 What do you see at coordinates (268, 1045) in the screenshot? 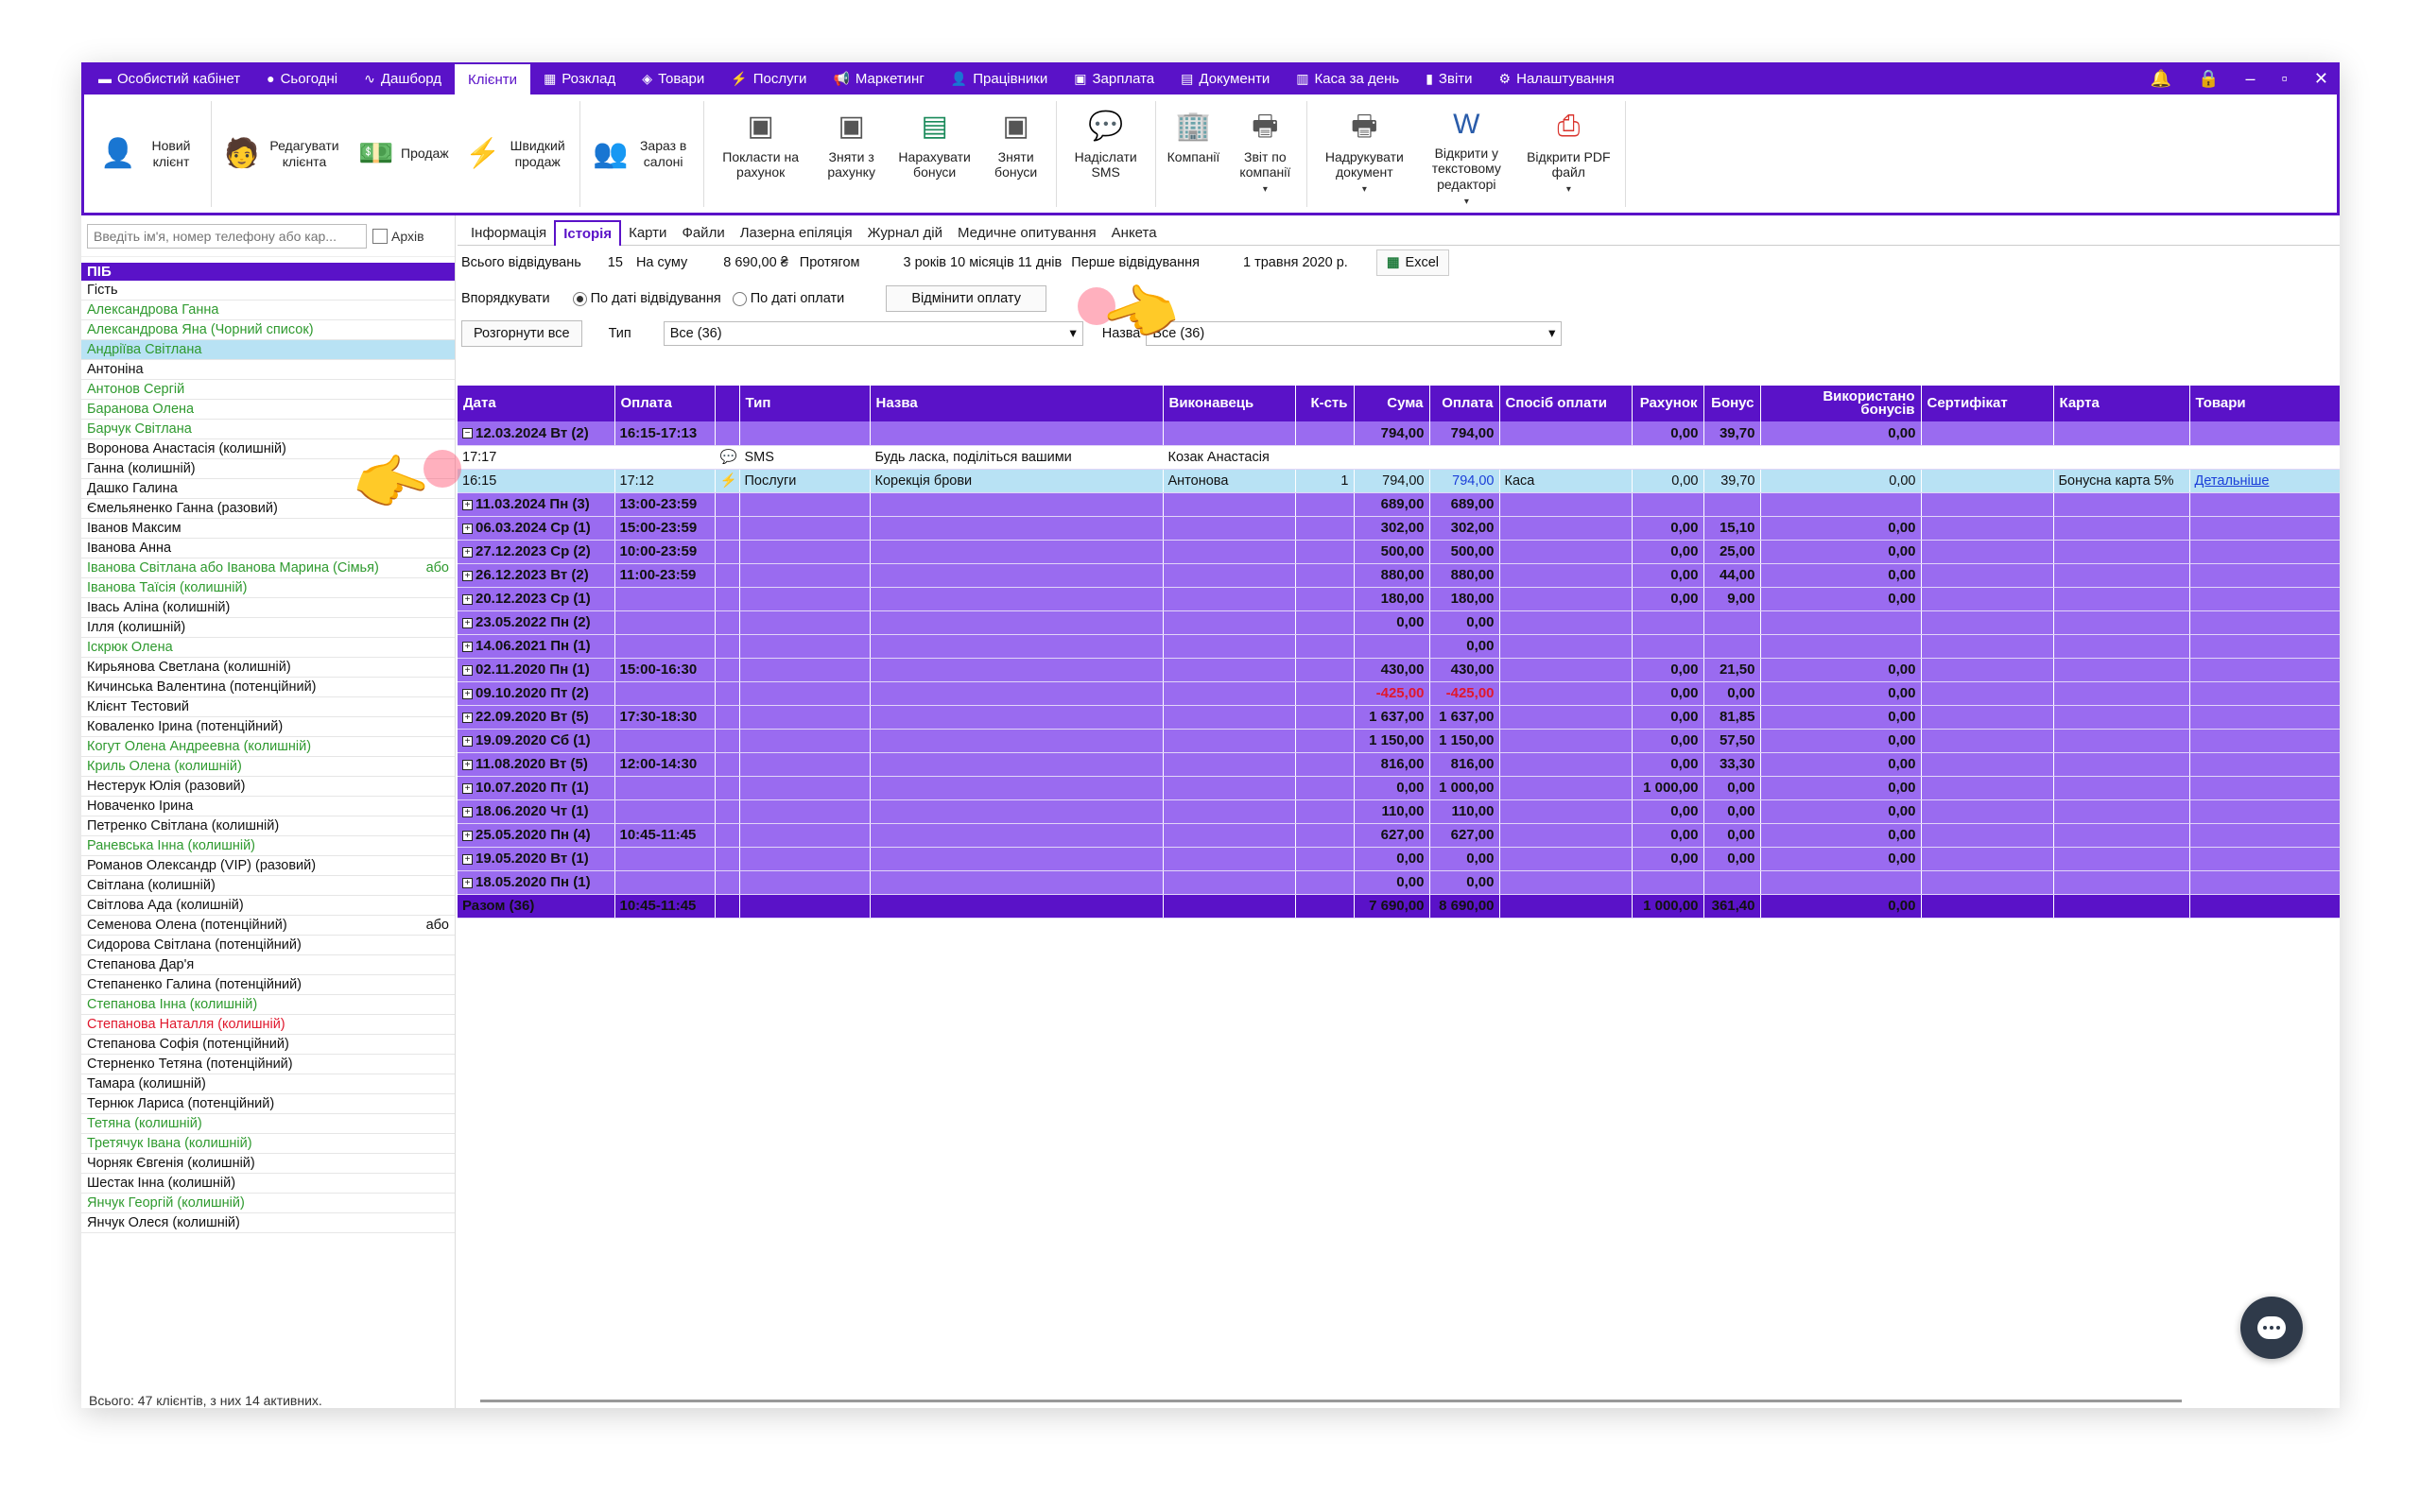
I see `client-list-item: Степанова Софія (потенційний)` at bounding box center [268, 1045].